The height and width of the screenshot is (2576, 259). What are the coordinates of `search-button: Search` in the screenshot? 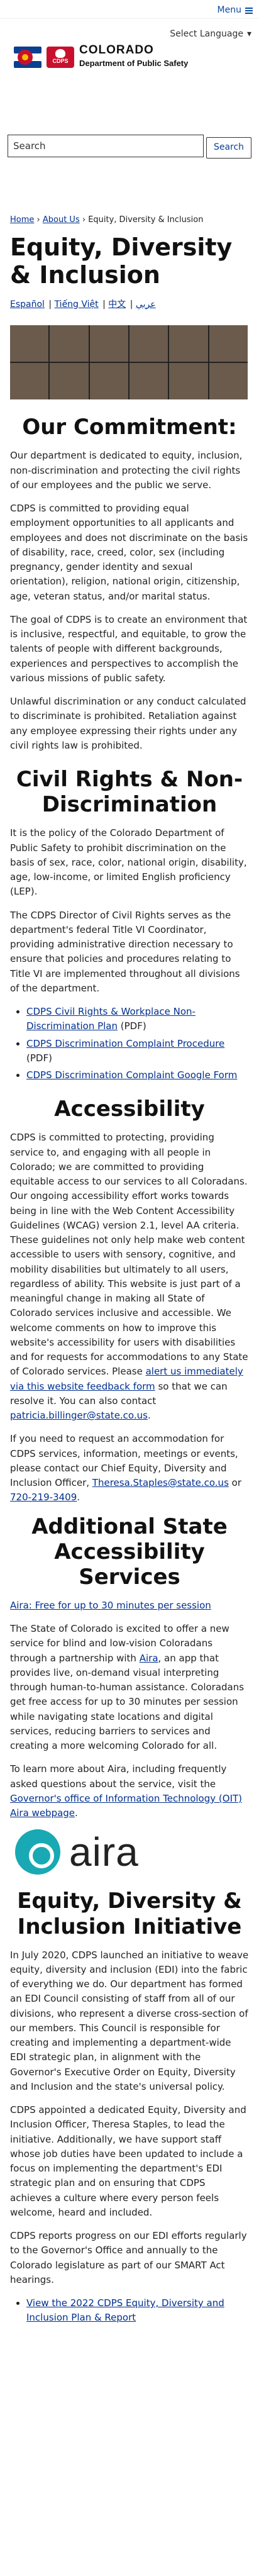 It's located at (228, 148).